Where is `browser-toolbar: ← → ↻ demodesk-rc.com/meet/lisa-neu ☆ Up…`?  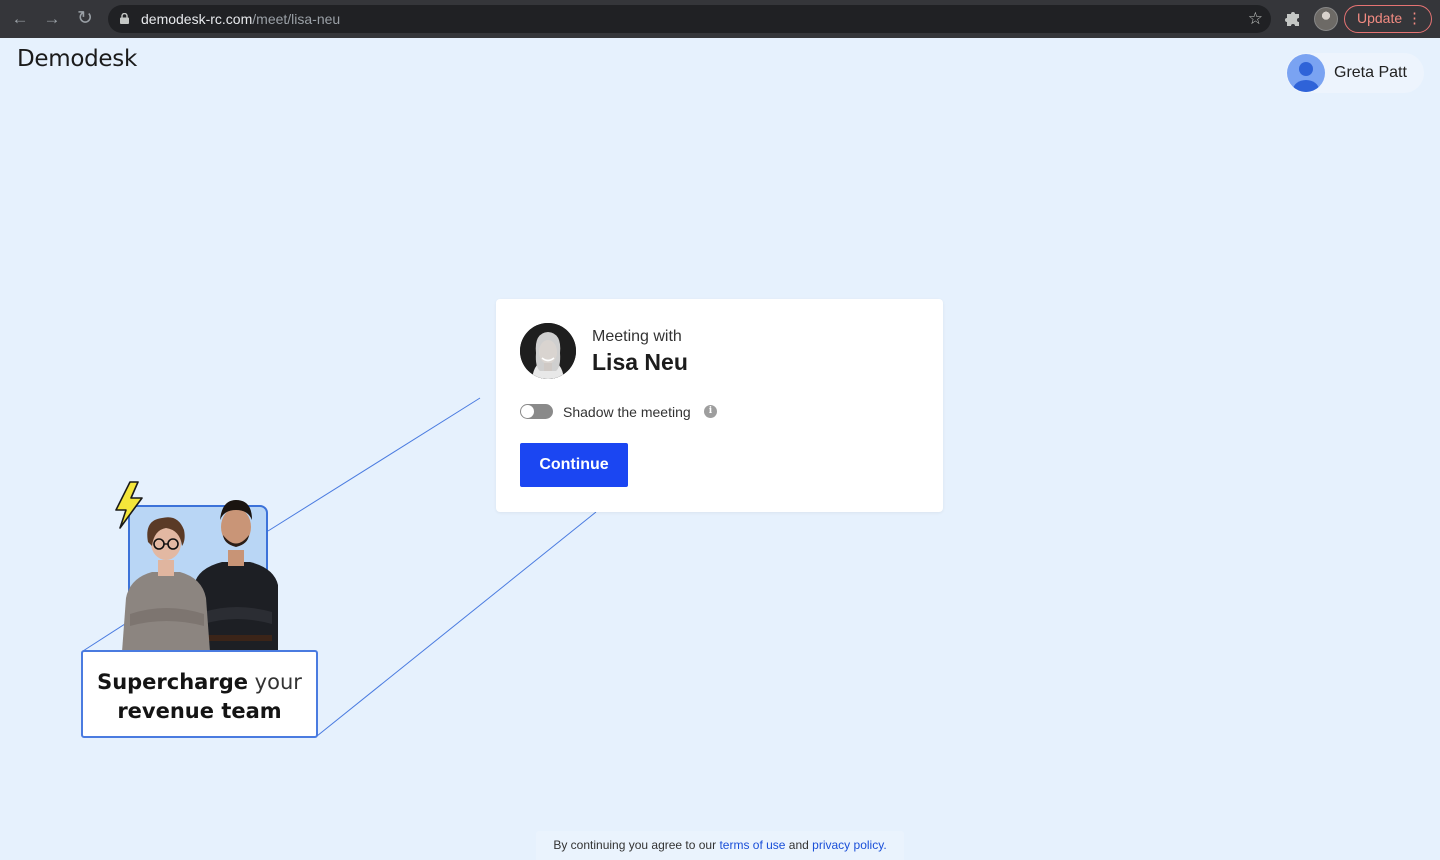
browser-toolbar: ← → ↻ demodesk-rc.com/meet/lisa-neu ☆ Up… is located at coordinates (720, 19).